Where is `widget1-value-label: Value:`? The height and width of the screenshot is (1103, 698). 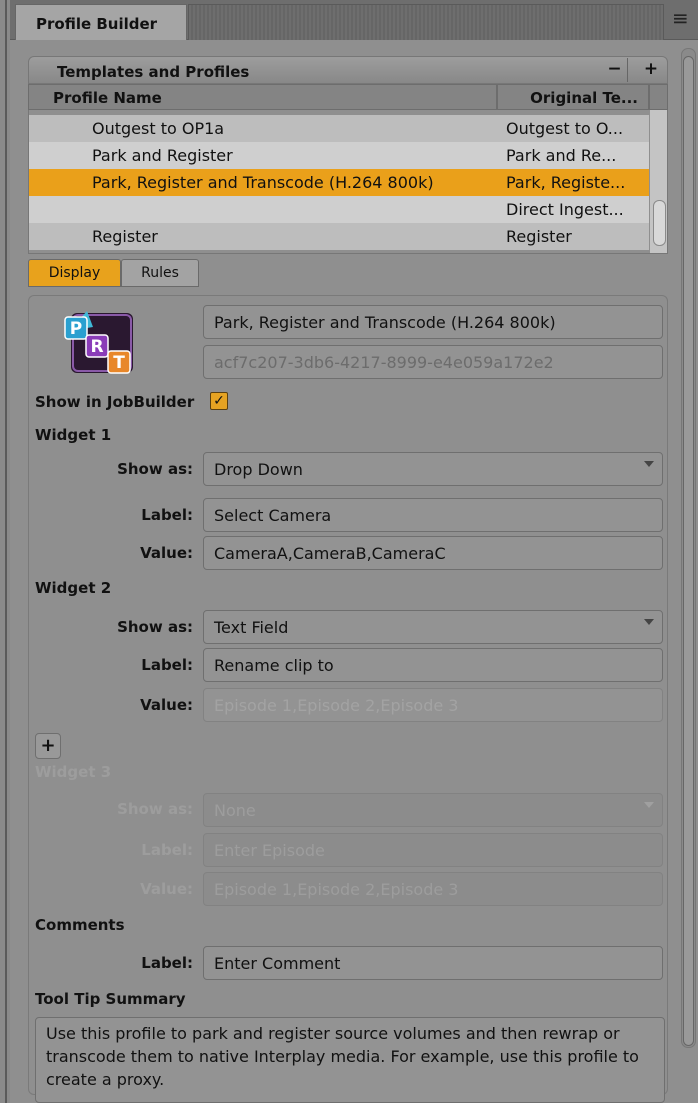
widget1-value-label: Value: is located at coordinates (166, 553).